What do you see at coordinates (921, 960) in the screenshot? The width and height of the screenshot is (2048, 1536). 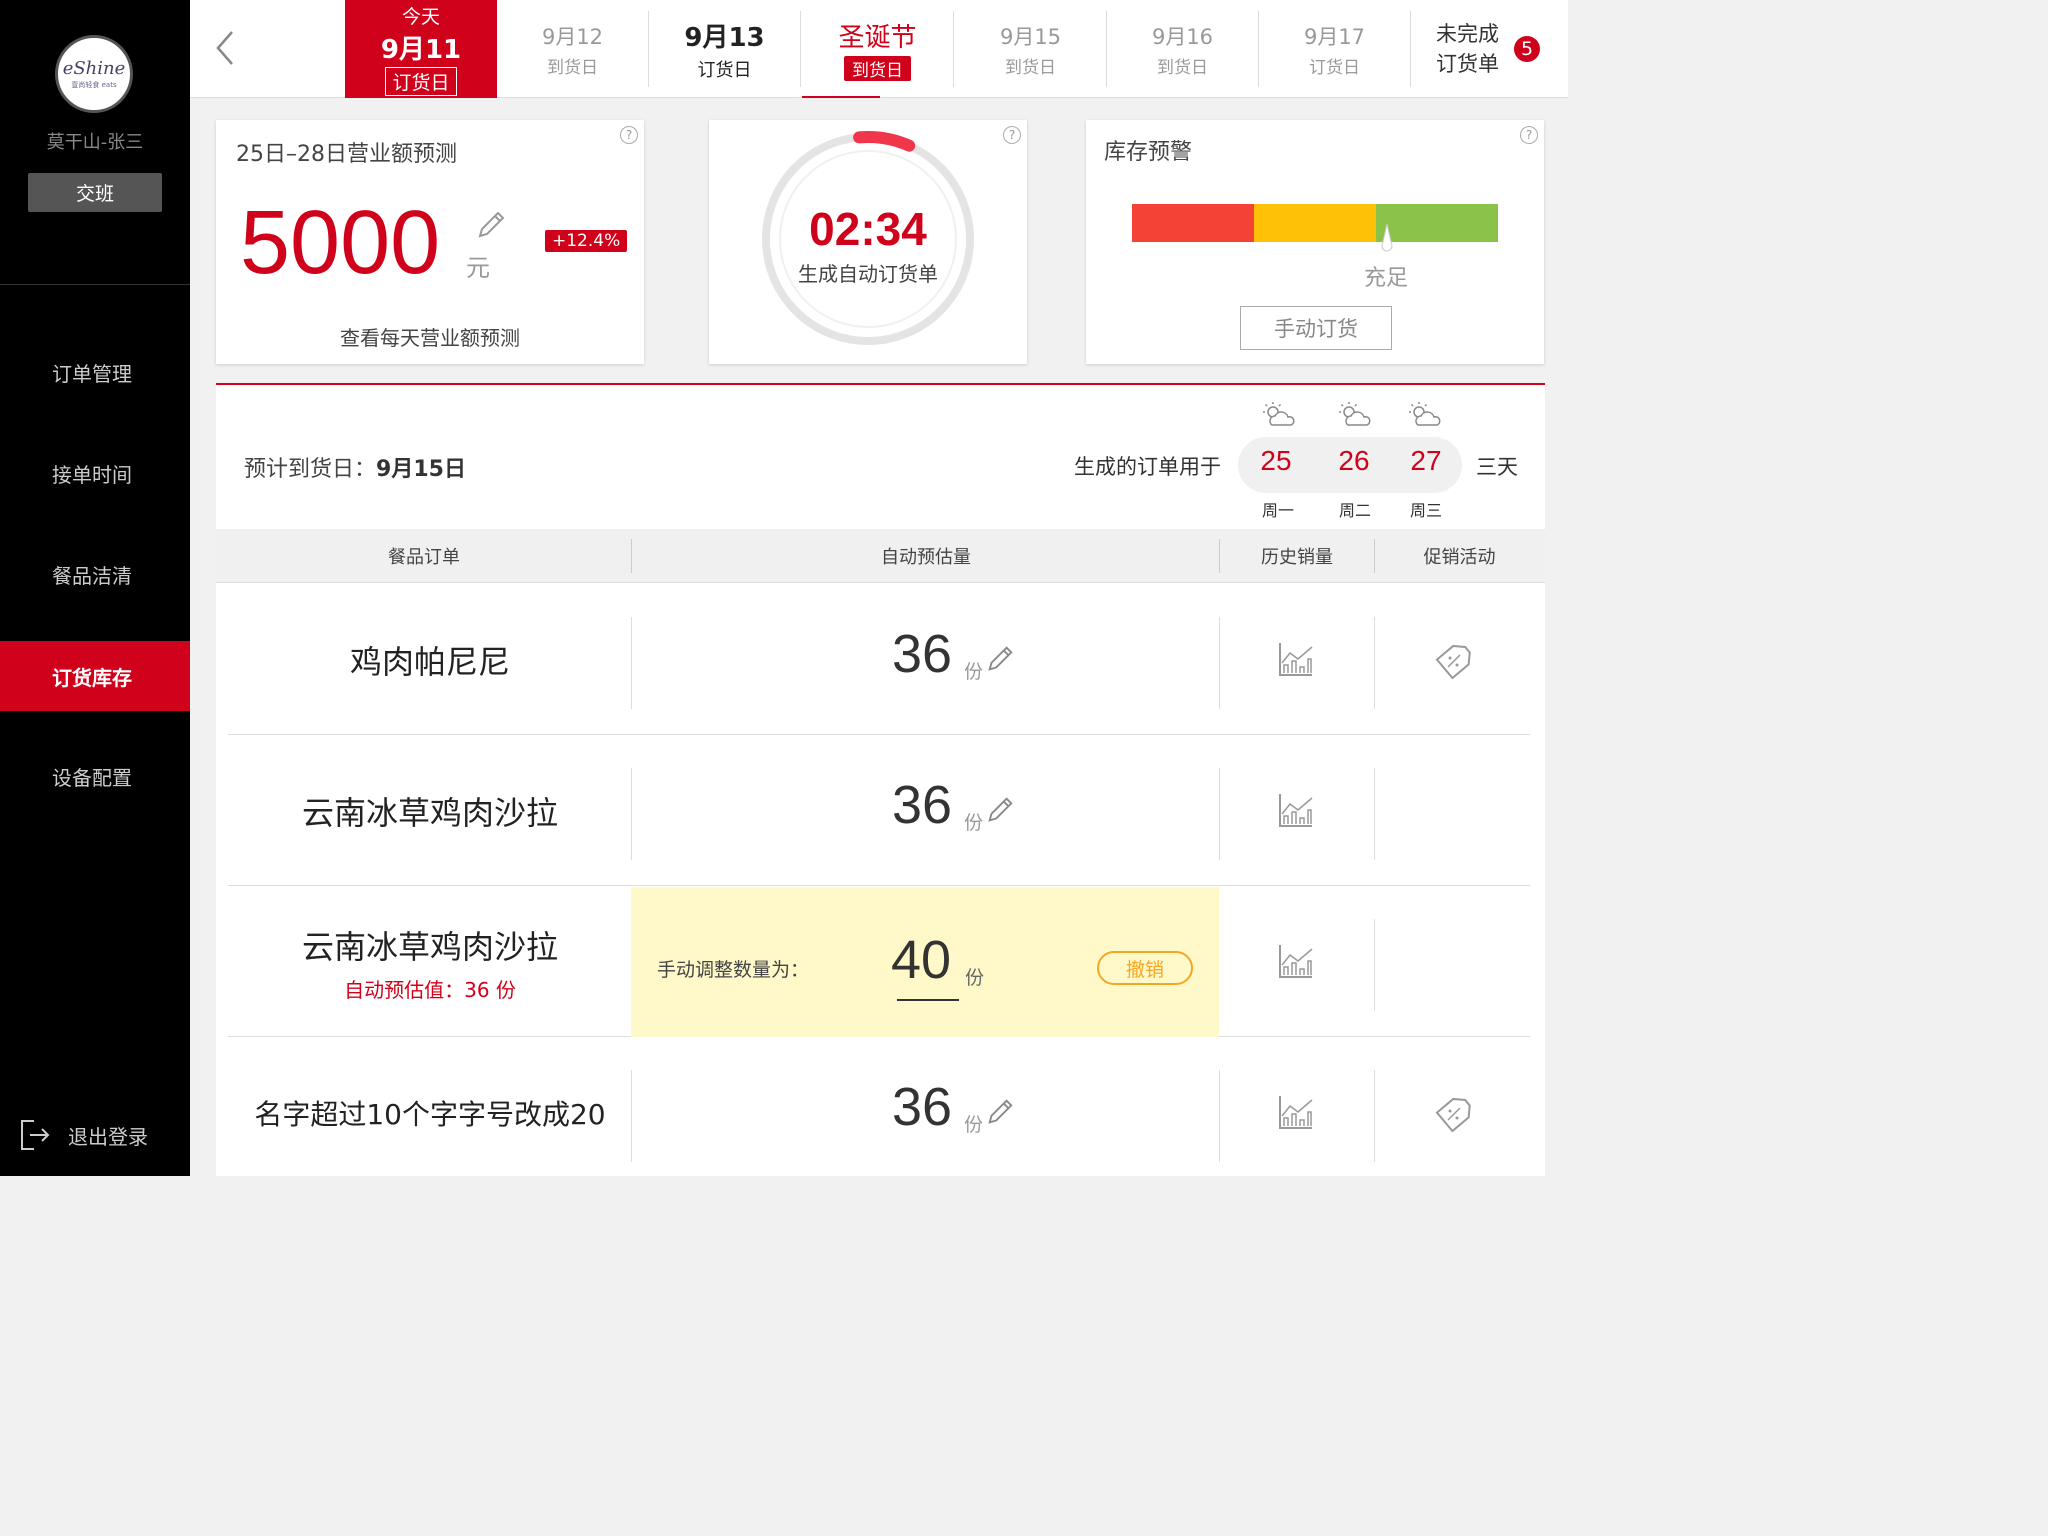 I see `manual-qty-input: 40` at bounding box center [921, 960].